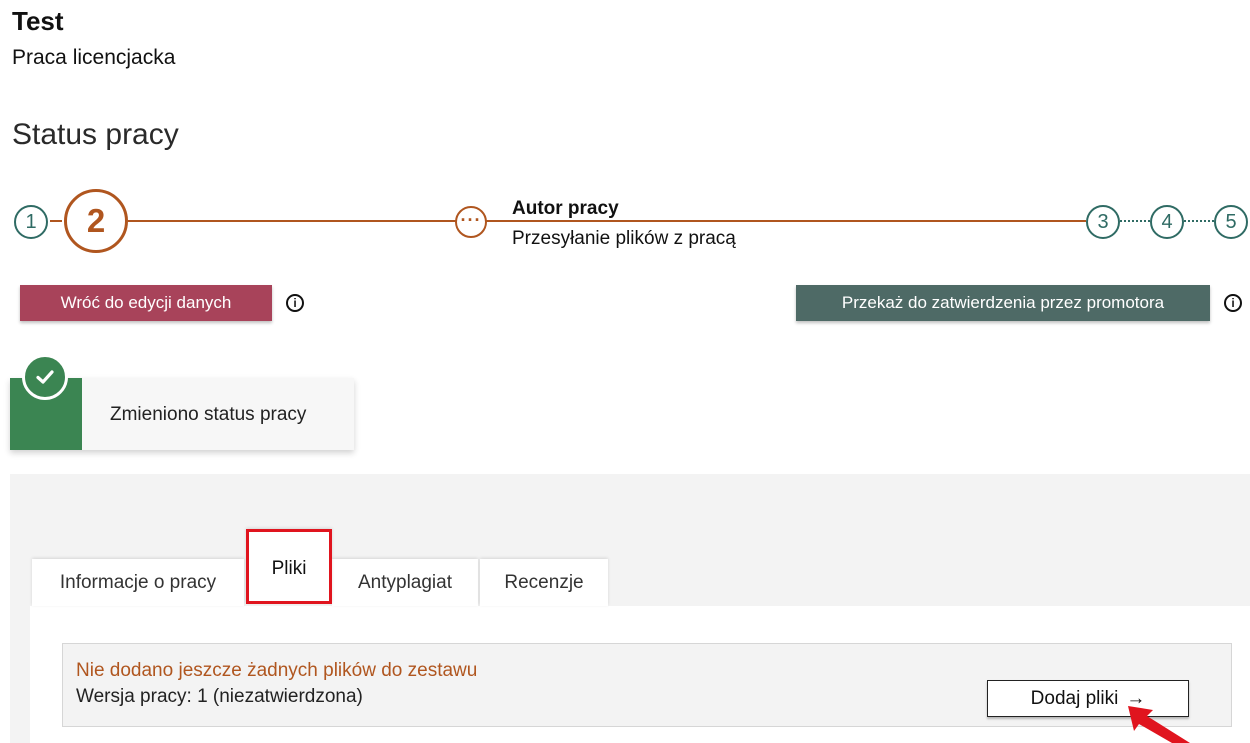  I want to click on stepper-line-current, so click(607, 221).